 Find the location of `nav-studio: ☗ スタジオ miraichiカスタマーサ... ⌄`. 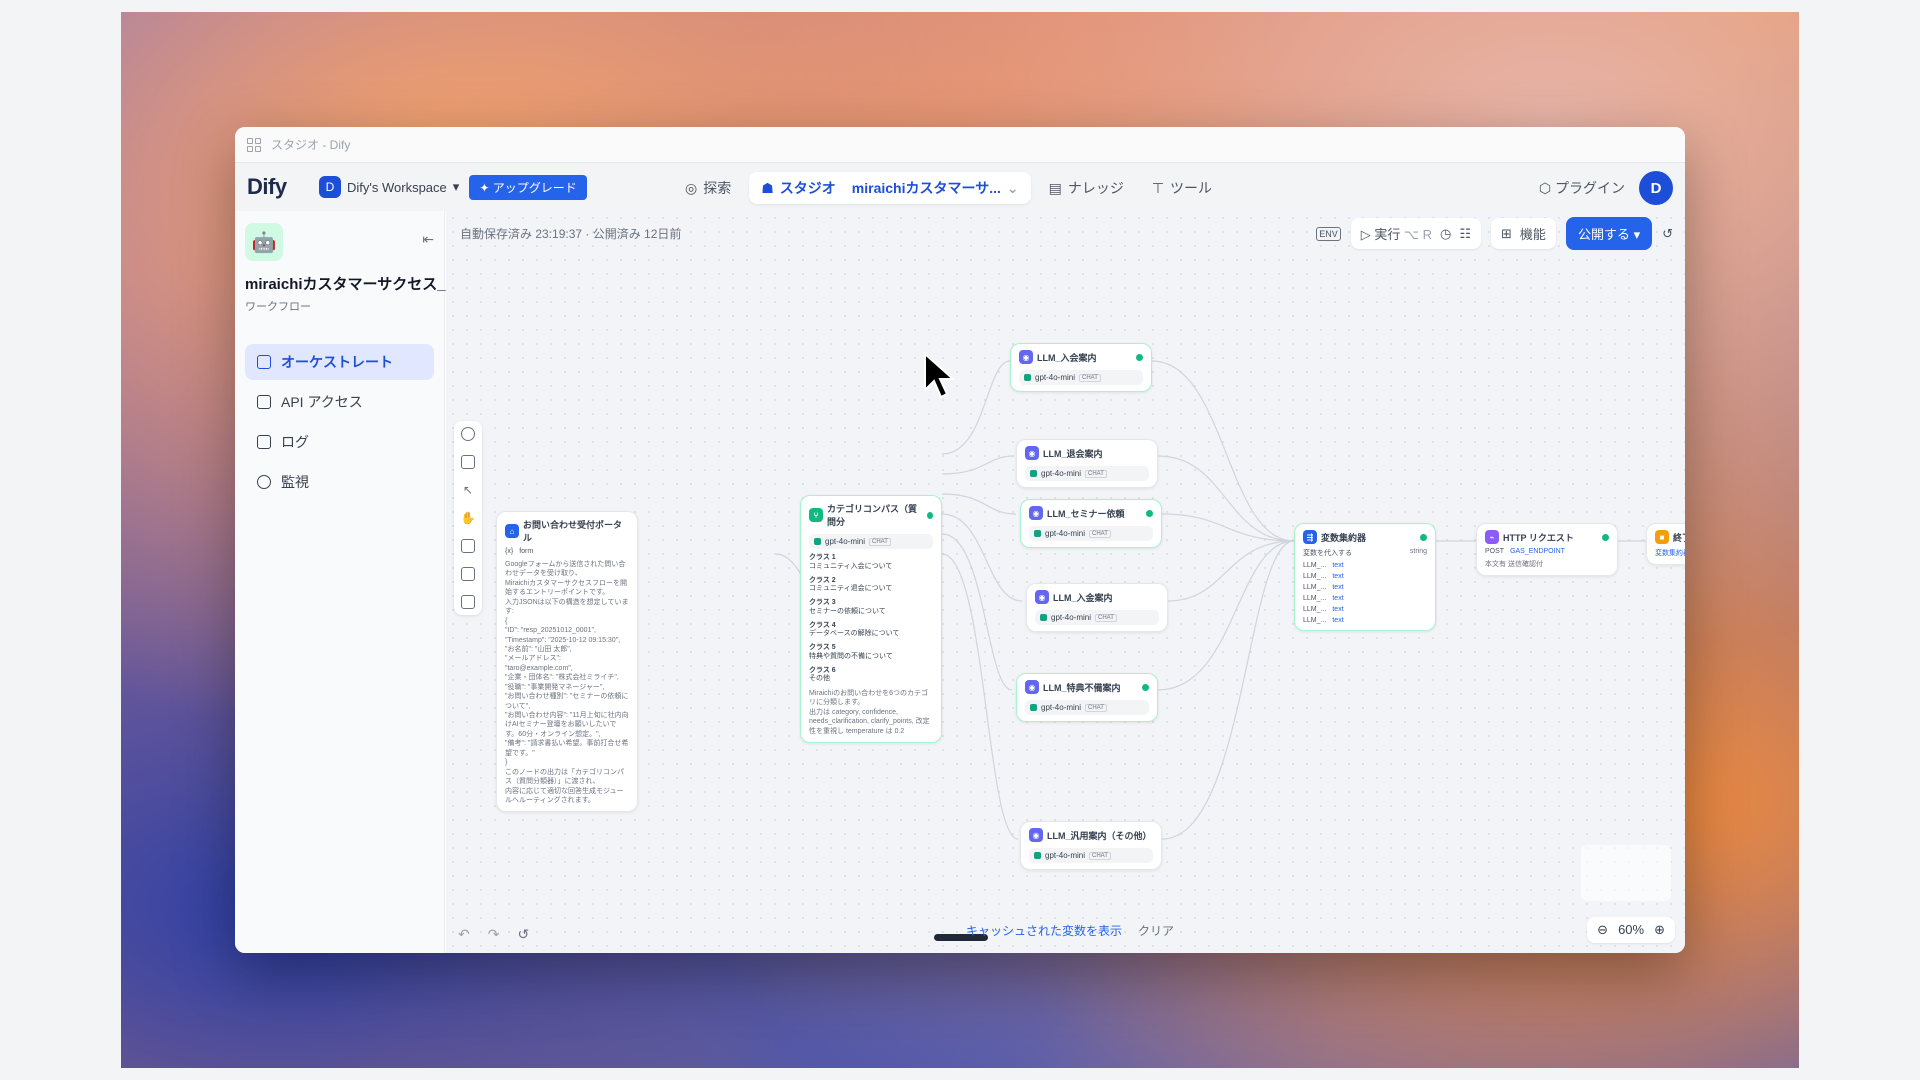

nav-studio: ☗ スタジオ miraichiカスタマーサ... ⌄ is located at coordinates (890, 188).